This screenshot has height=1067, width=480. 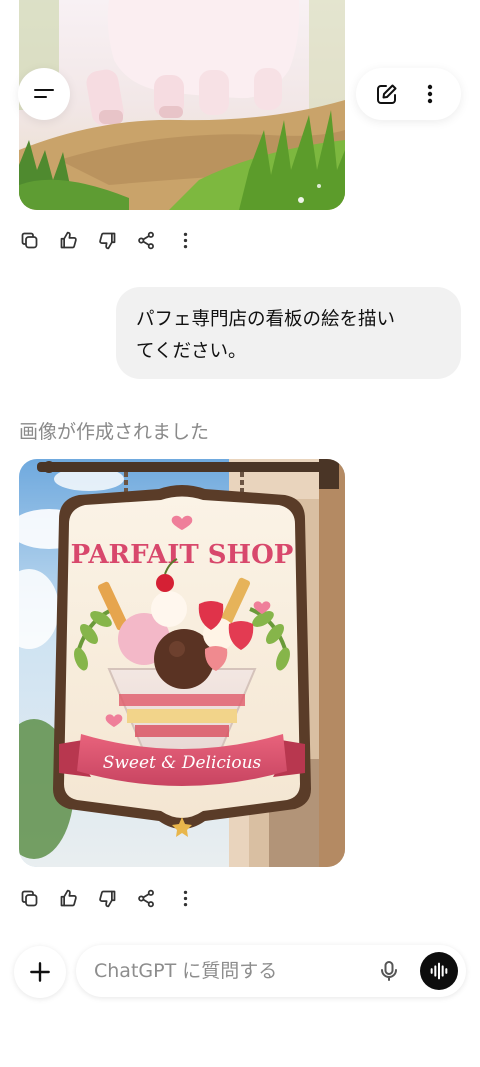 What do you see at coordinates (182, 763) in the screenshot?
I see `ribbon-text: Sweet & Delicious` at bounding box center [182, 763].